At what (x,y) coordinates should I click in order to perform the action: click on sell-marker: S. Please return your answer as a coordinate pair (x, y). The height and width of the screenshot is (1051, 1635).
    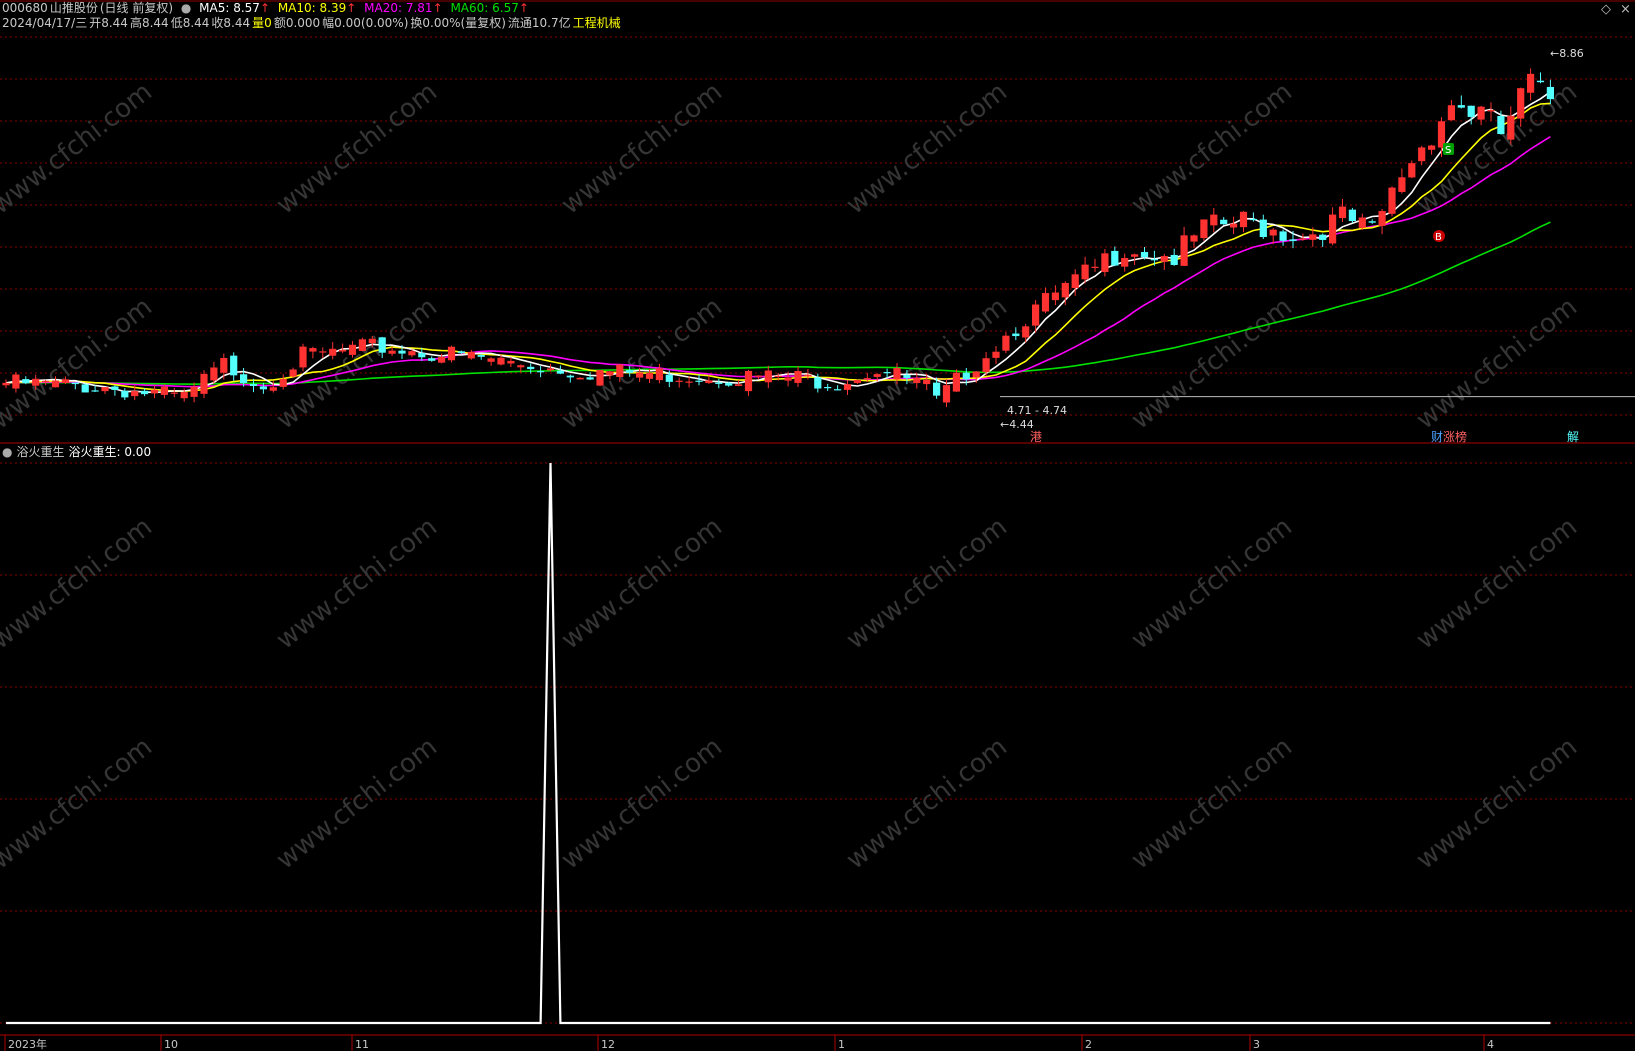
    Looking at the image, I should click on (1448, 149).